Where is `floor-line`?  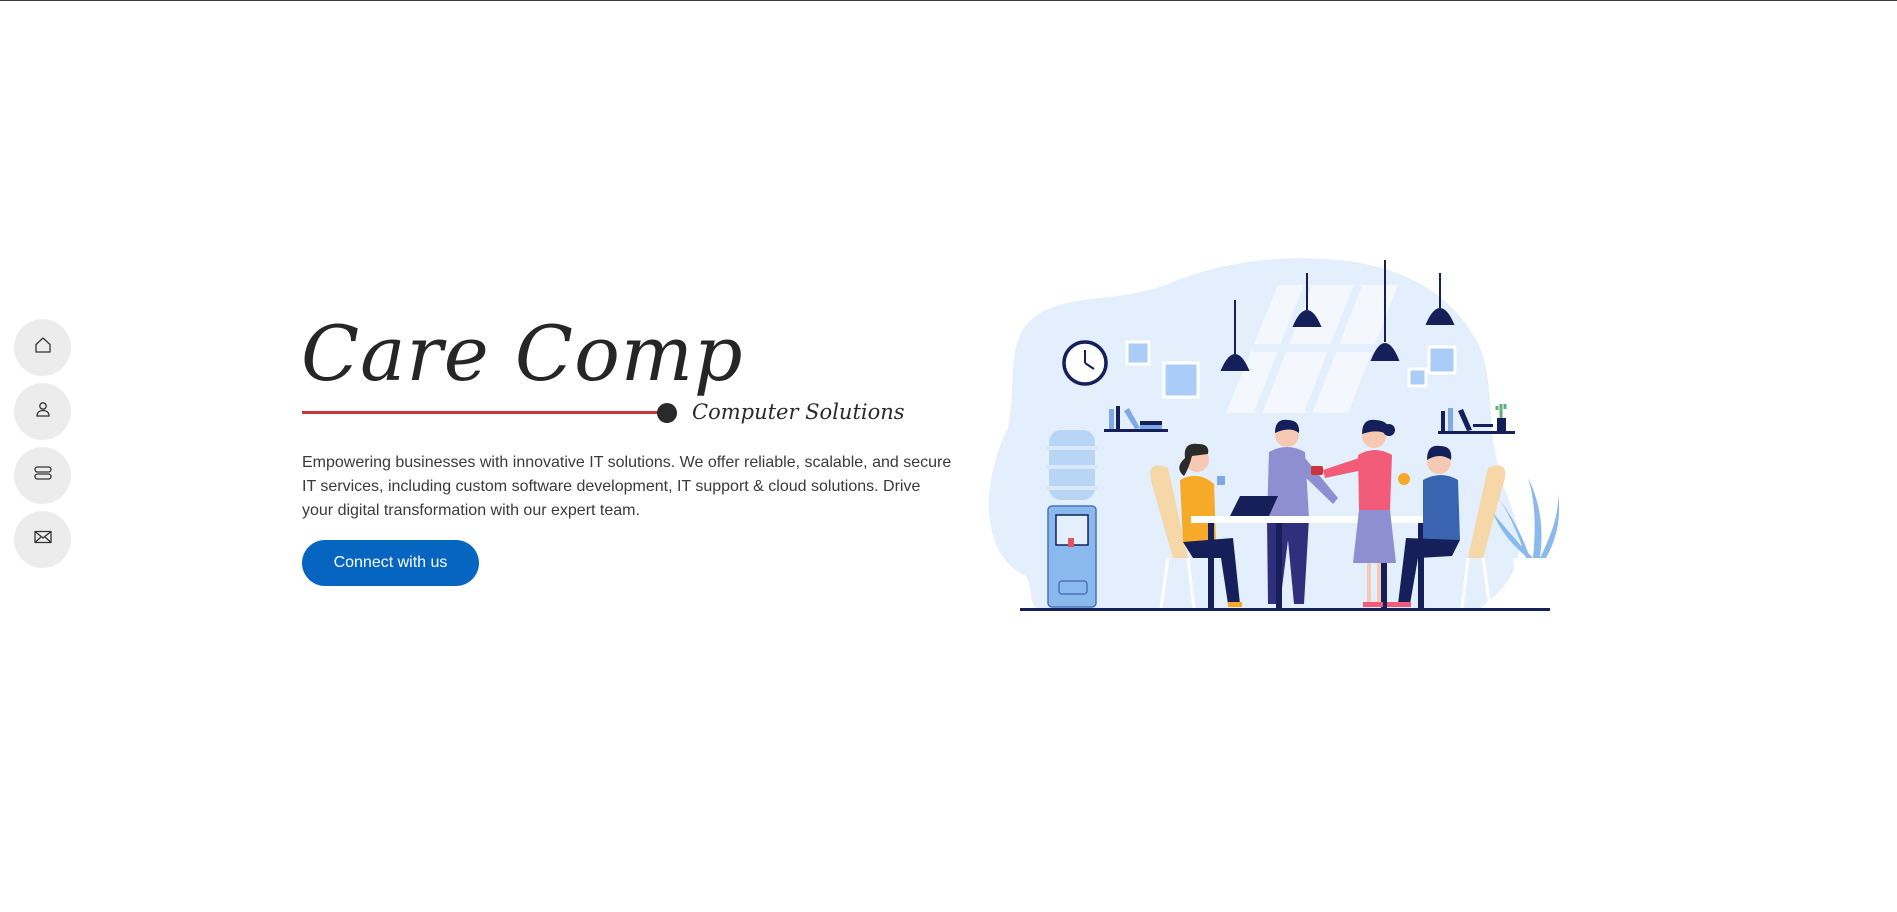 floor-line is located at coordinates (1285, 609).